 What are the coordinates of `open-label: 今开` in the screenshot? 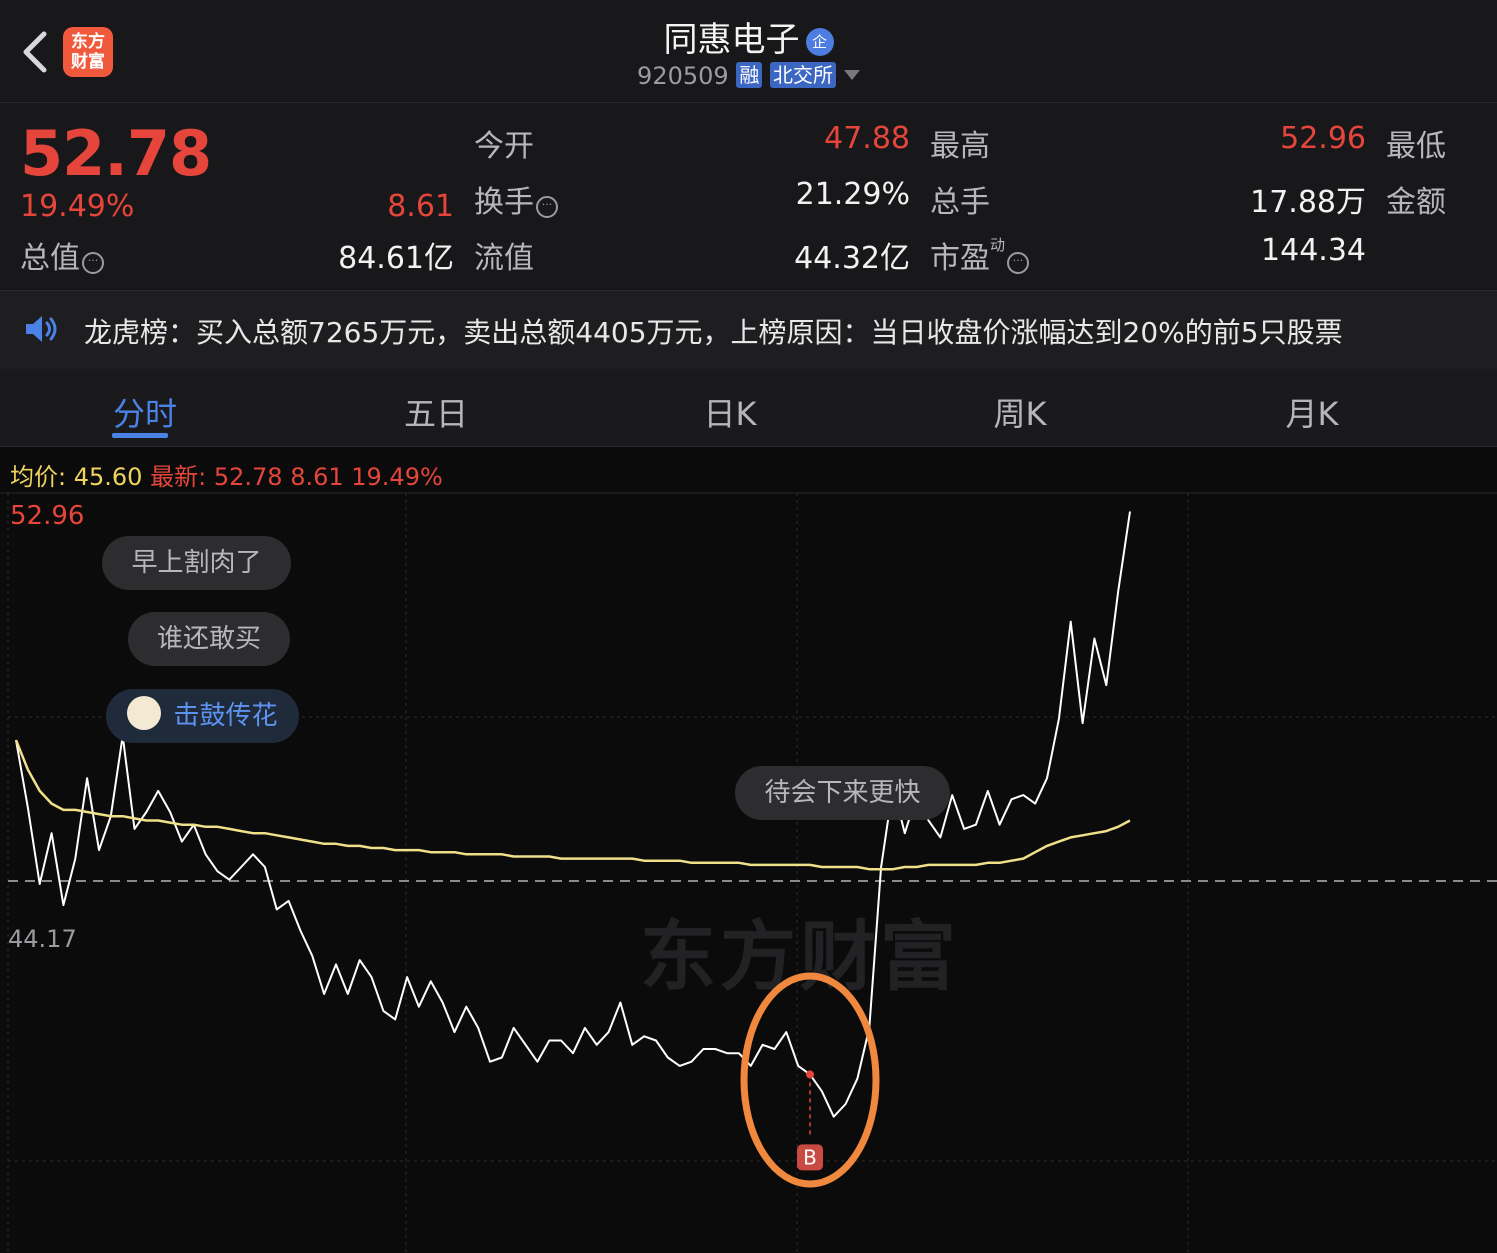 It's located at (504, 146).